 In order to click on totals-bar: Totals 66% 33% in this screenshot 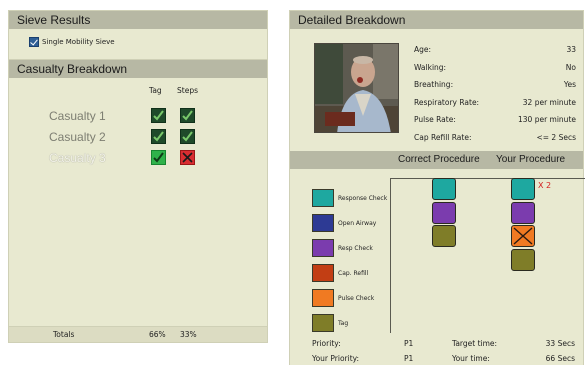, I will do `click(138, 334)`.